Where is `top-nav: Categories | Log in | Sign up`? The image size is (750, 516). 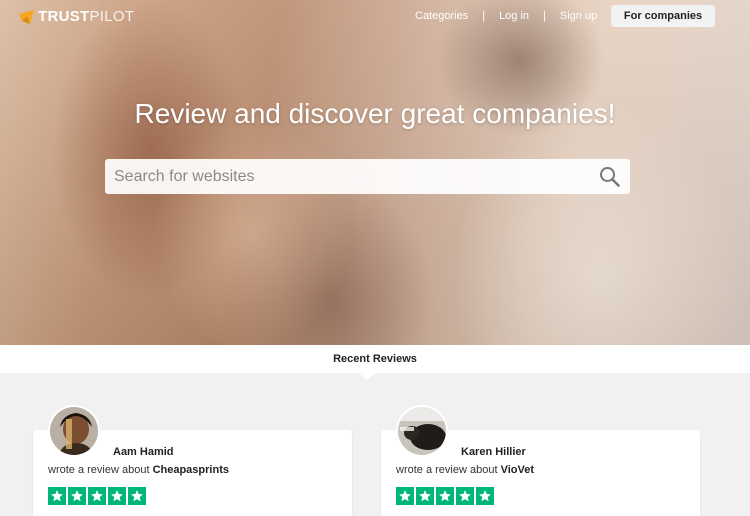
top-nav: Categories | Log in | Sign up is located at coordinates (506, 16).